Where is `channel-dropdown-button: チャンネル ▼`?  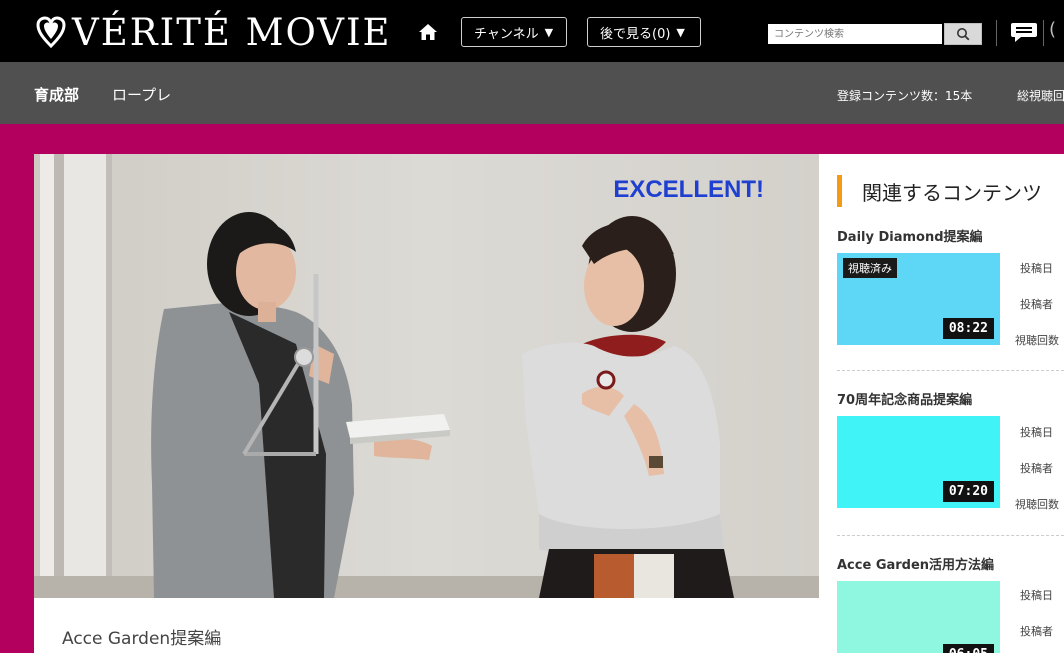
channel-dropdown-button: チャンネル ▼ is located at coordinates (514, 32).